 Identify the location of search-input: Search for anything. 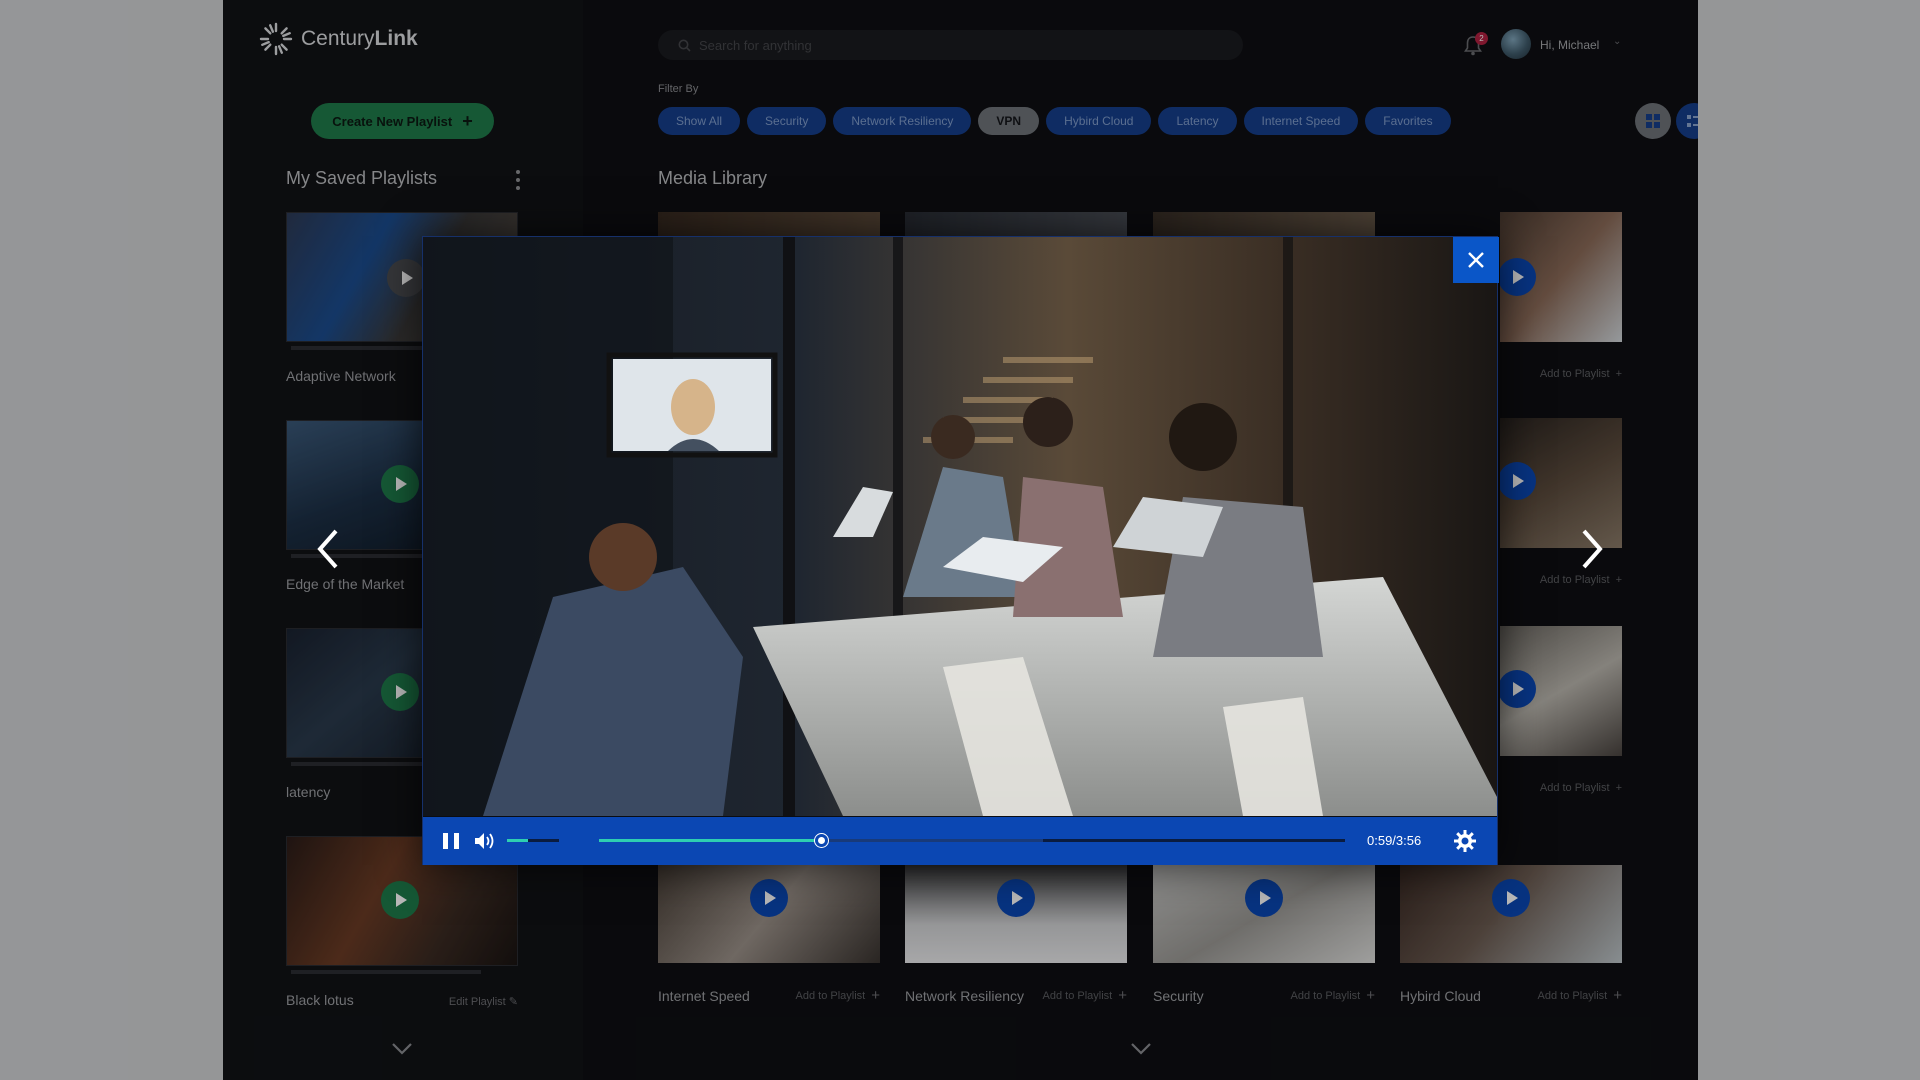
(950, 45).